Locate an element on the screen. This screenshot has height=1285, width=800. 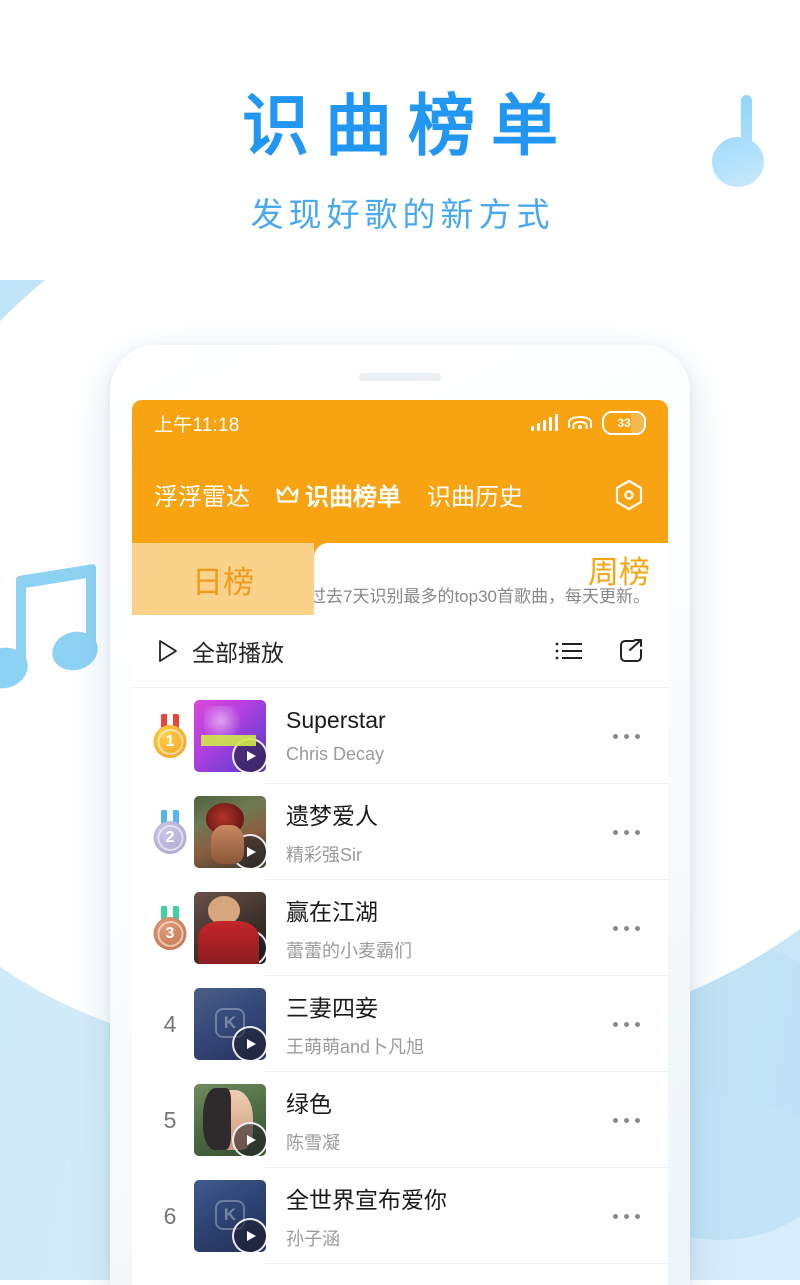
song-title: 绿色 is located at coordinates (309, 1104).